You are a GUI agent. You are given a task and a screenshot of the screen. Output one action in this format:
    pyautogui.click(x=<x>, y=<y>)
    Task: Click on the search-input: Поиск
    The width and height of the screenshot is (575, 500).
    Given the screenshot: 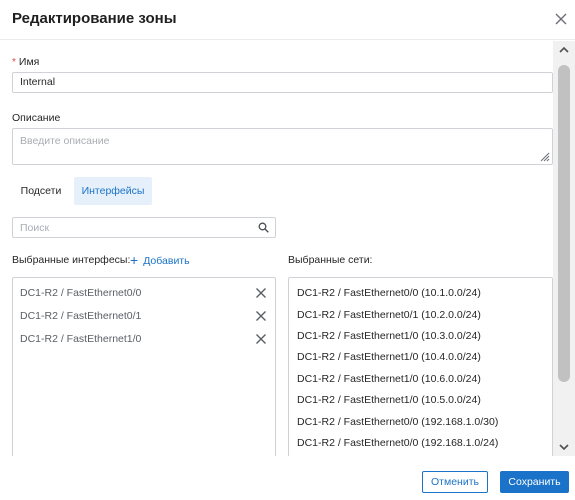 What is the action you would take?
    pyautogui.click(x=144, y=227)
    